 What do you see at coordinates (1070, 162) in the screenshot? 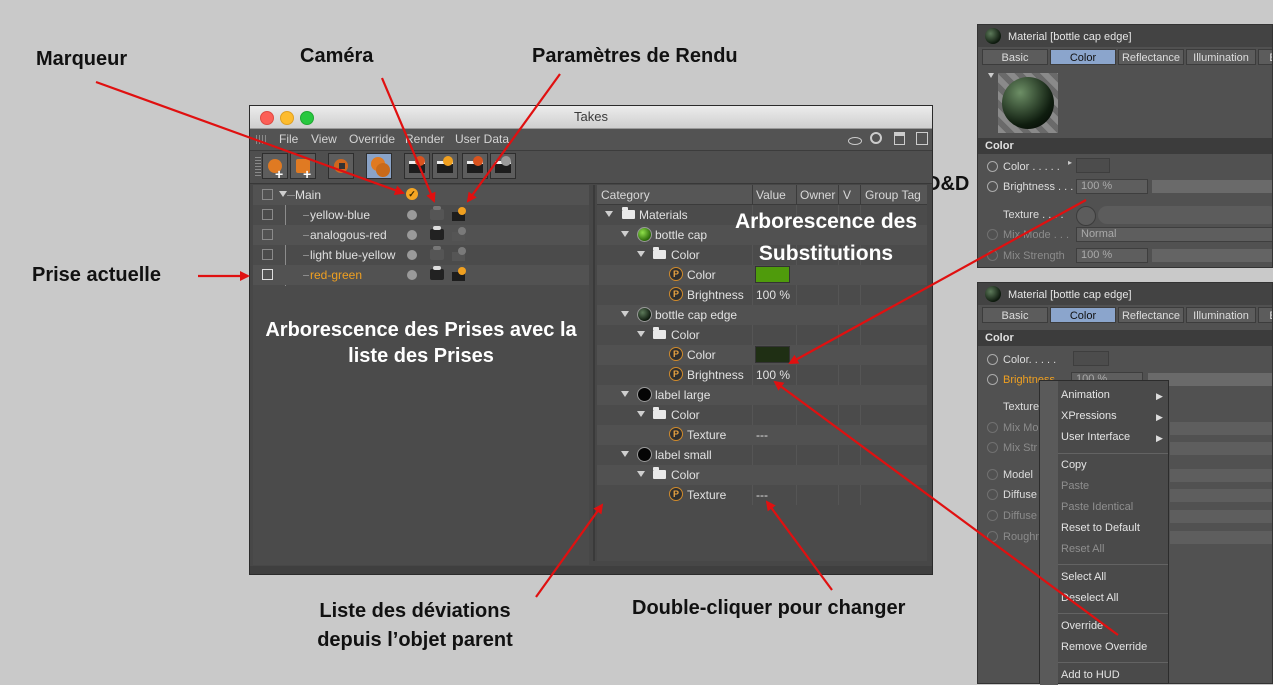
I see `expand-arrow-icon: ▸` at bounding box center [1070, 162].